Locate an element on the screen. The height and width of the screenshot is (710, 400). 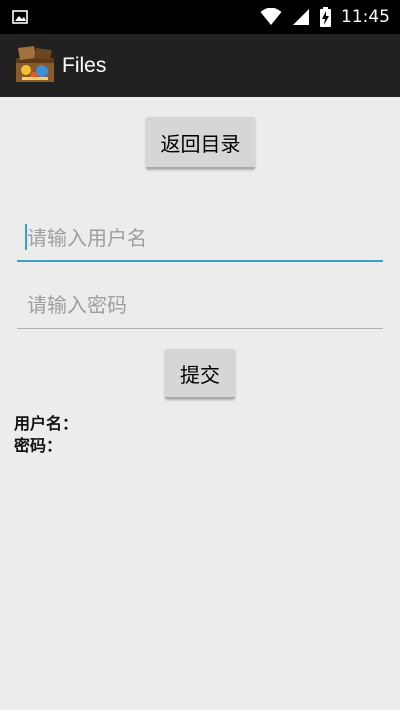
app-title: Files is located at coordinates (84, 65).